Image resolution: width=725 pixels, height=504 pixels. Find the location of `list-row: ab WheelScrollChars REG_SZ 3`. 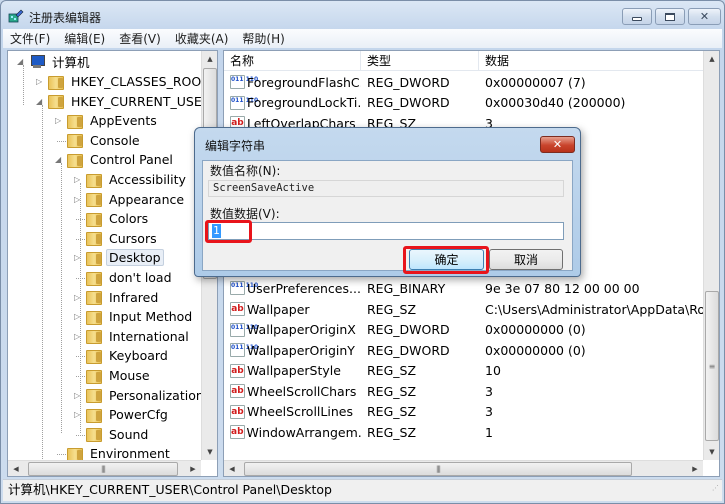

list-row: ab WheelScrollChars REG_SZ 3 is located at coordinates (466, 391).